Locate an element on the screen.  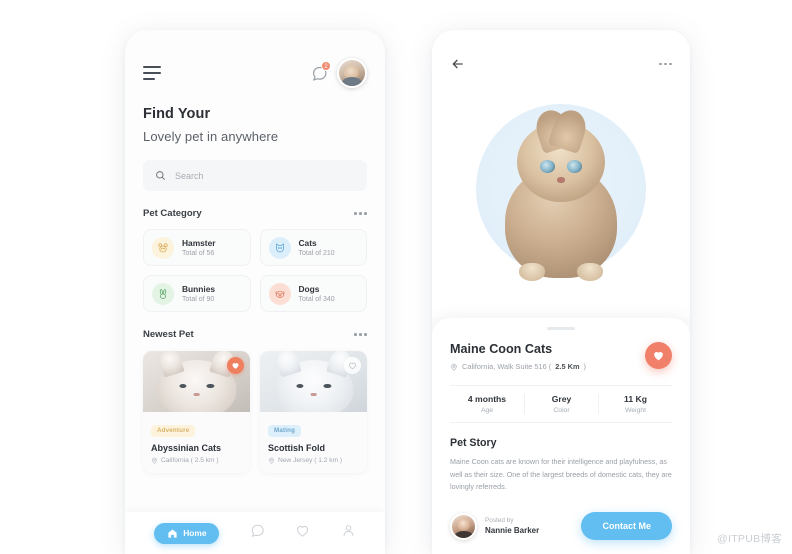
stat-color: Grey Color is located at coordinates (561, 404).